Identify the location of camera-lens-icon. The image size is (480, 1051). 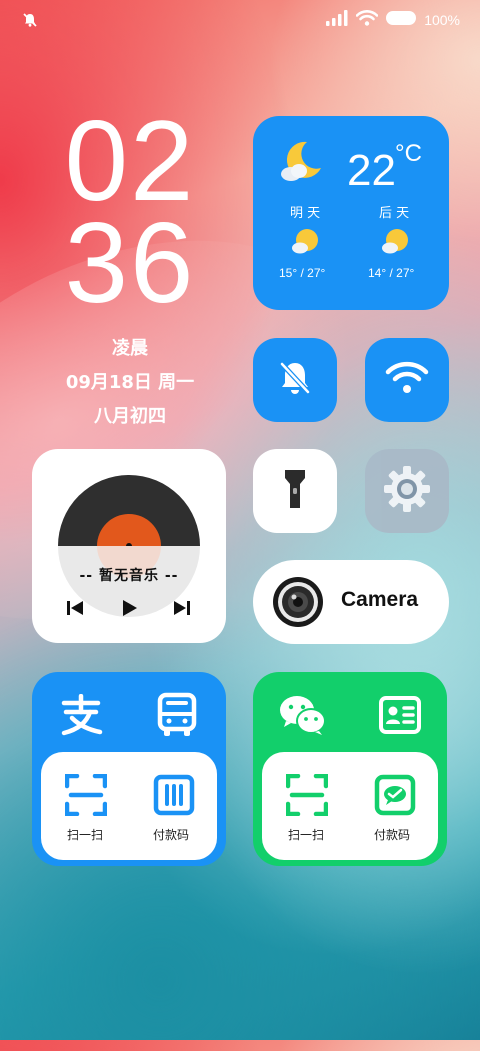
(298, 604).